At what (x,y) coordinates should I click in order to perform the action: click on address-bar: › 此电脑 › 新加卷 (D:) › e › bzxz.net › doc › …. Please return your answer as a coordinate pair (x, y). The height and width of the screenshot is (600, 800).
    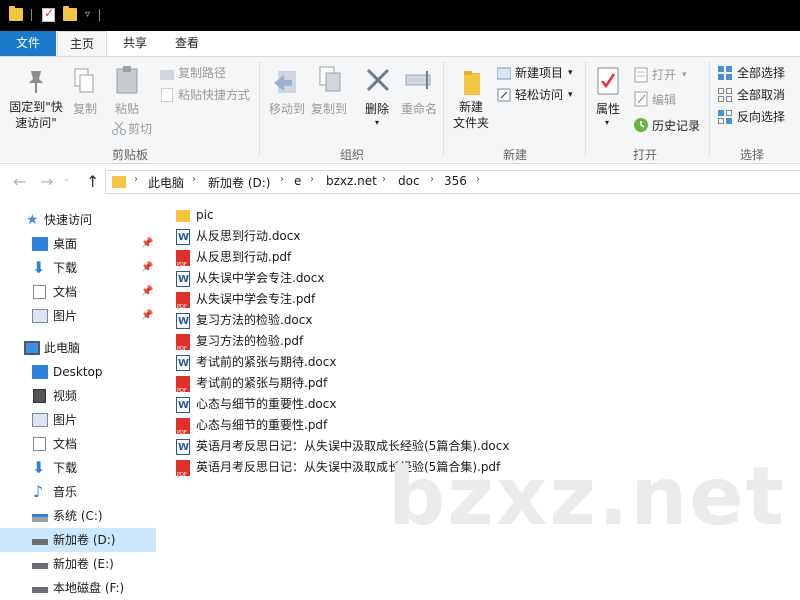
    Looking at the image, I should click on (452, 182).